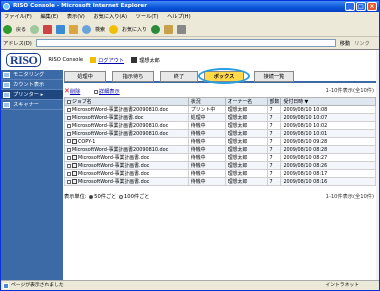  What do you see at coordinates (147, 17) in the screenshot?
I see `menu-tools: ツール(T)` at bounding box center [147, 17].